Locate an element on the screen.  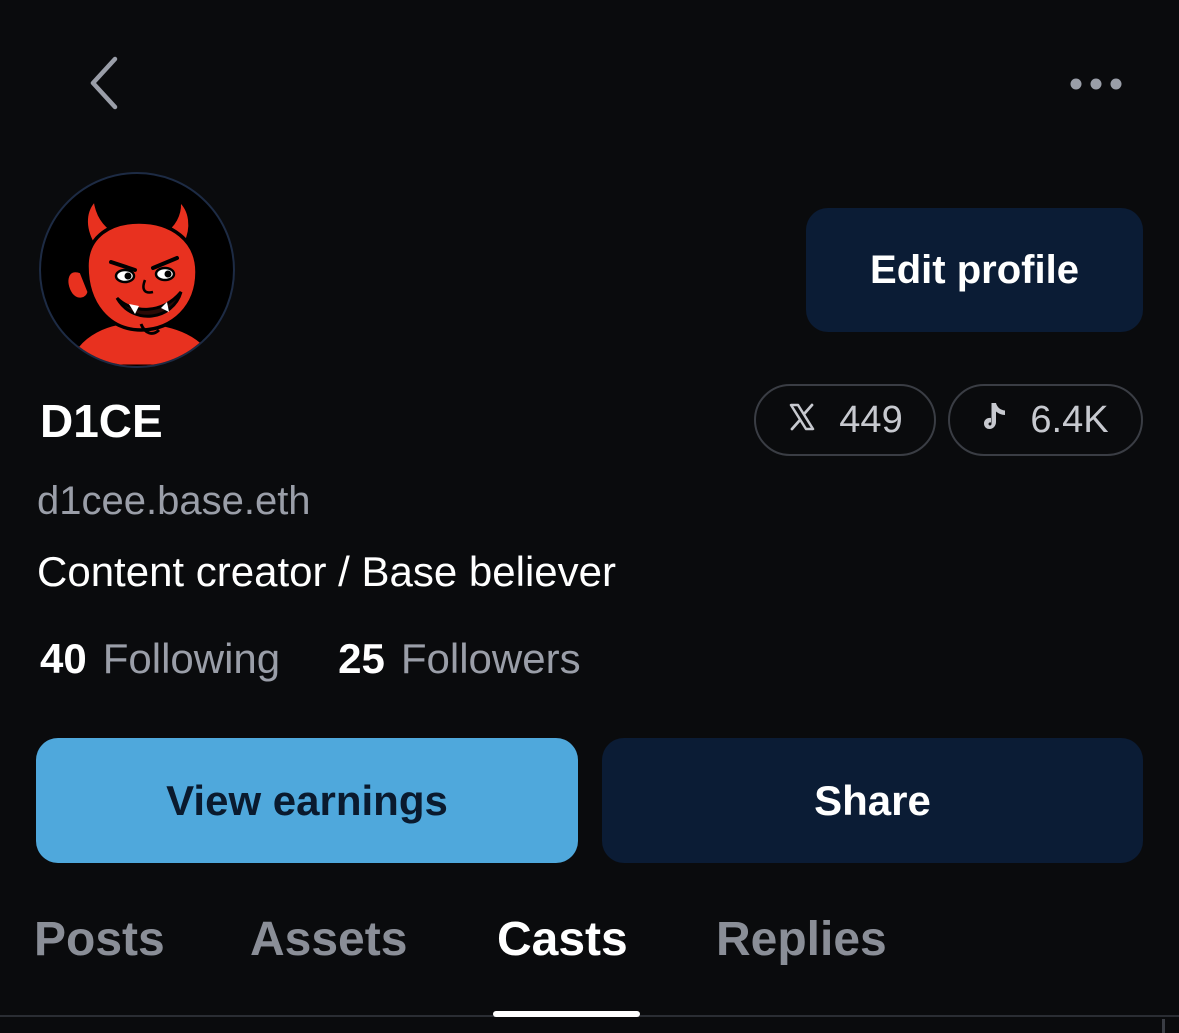
following-count: 40 is located at coordinates (63, 658).